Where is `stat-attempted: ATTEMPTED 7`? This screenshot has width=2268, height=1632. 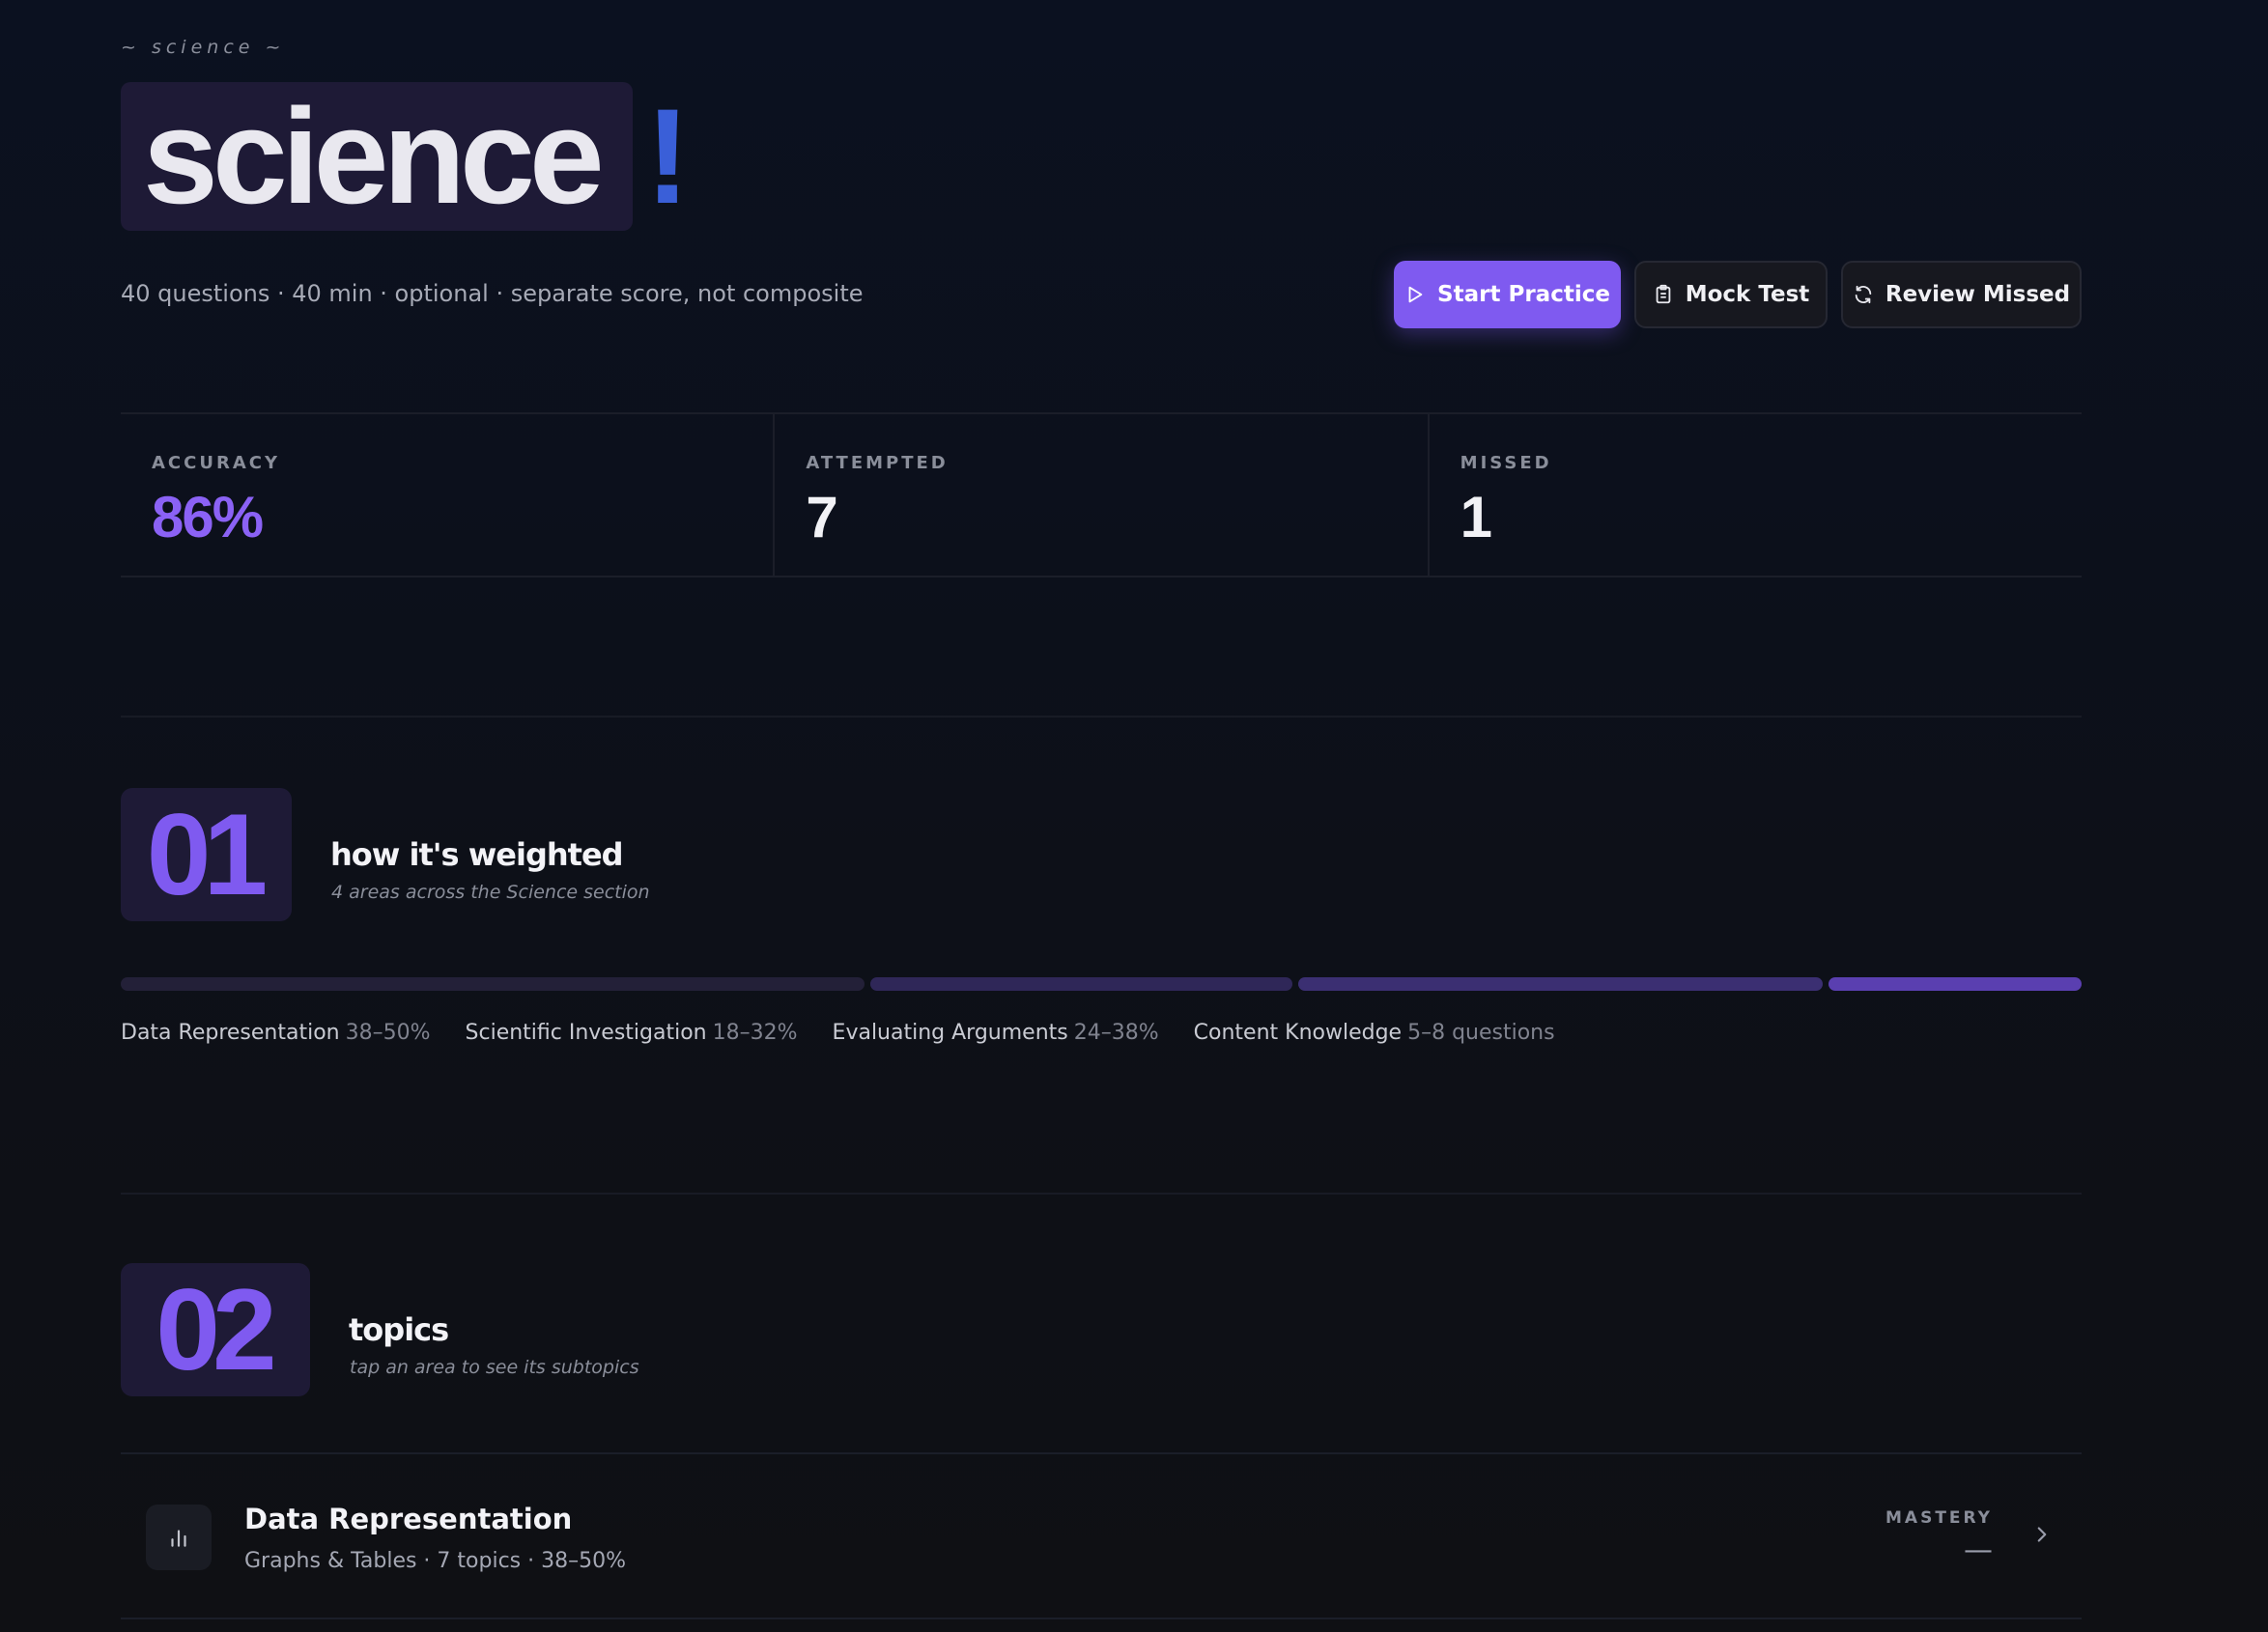
stat-attempted: ATTEMPTED 7 is located at coordinates (1100, 495).